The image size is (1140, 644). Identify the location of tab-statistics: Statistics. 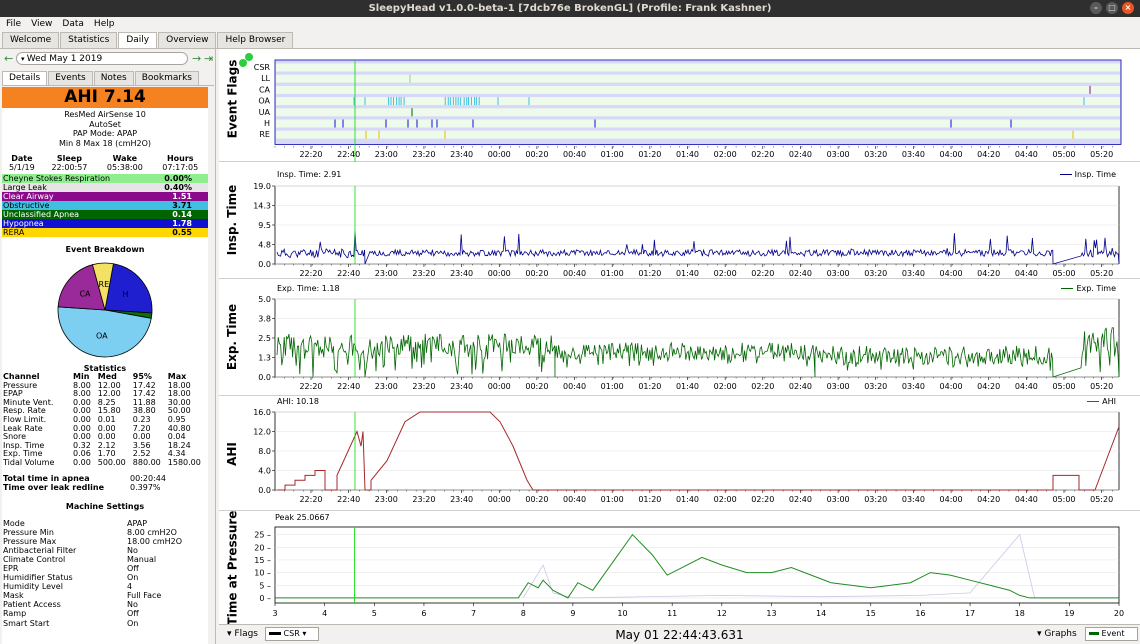
(89, 40).